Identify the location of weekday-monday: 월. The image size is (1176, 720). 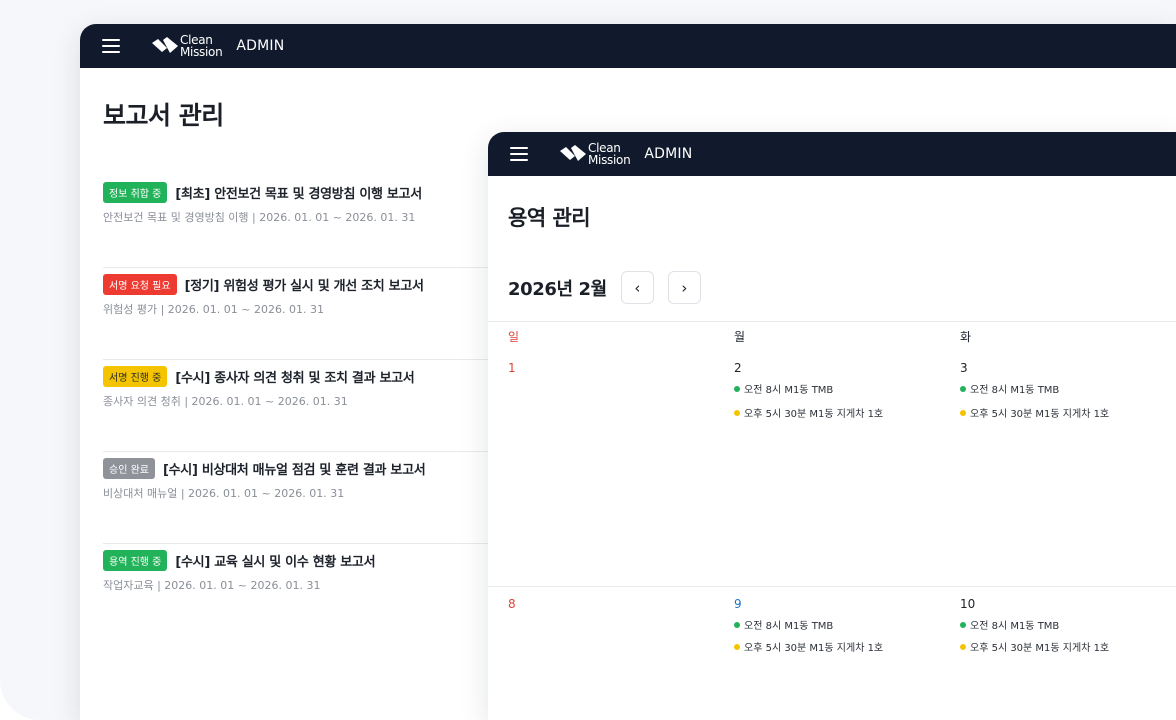
(740, 337).